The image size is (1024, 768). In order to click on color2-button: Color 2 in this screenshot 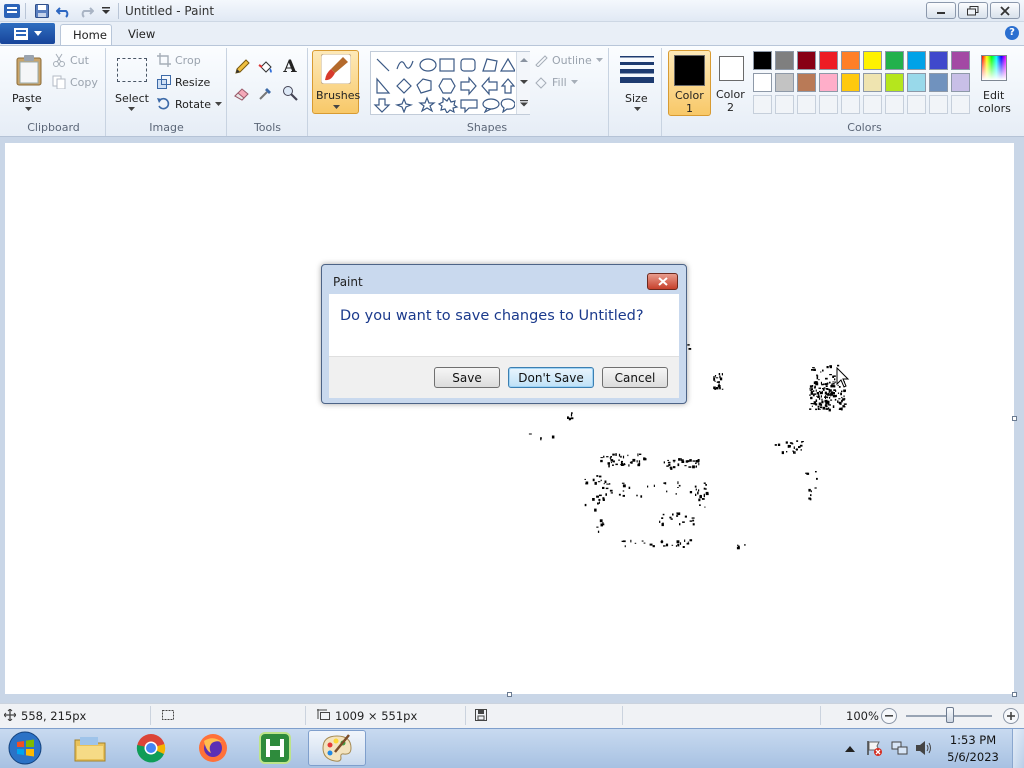, I will do `click(732, 83)`.